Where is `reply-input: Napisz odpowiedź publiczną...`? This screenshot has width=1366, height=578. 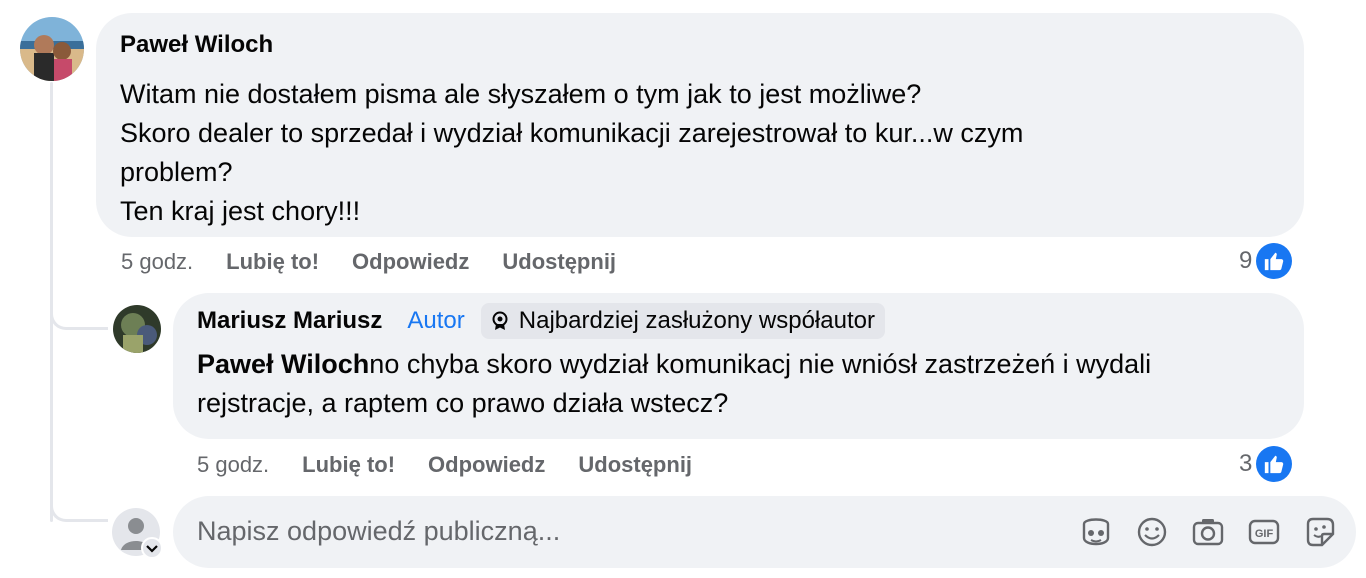
reply-input: Napisz odpowiedź publiczną... is located at coordinates (378, 531).